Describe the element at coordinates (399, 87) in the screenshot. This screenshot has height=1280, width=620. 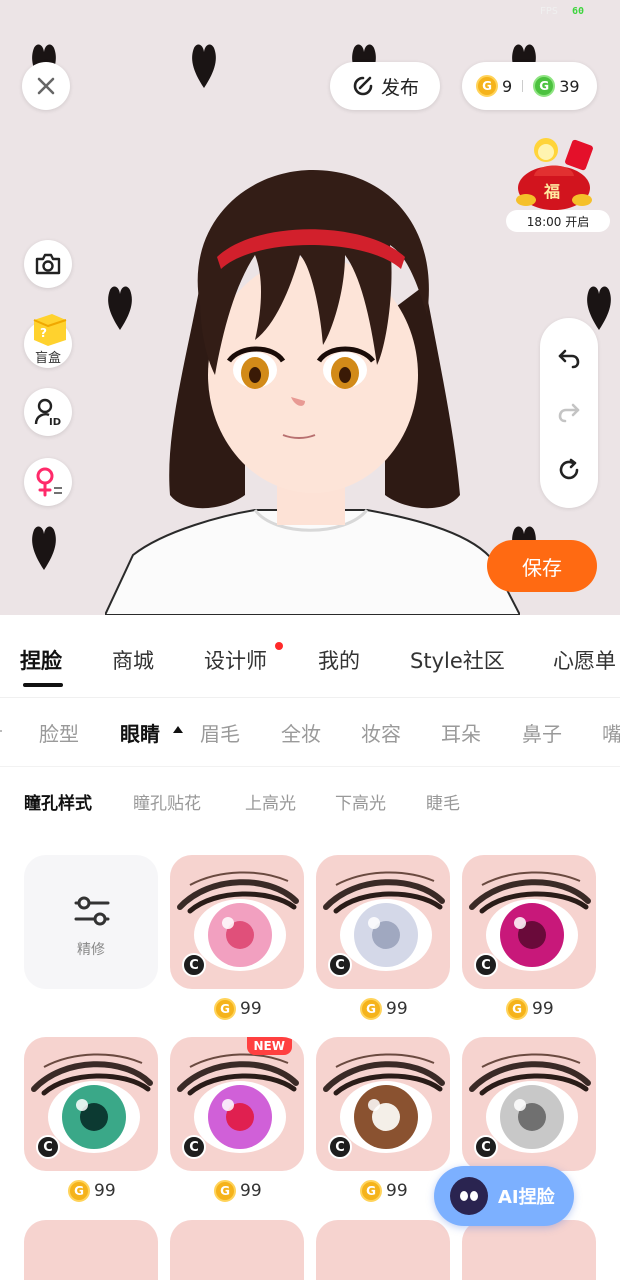
I see `publish-label: 发布` at that location.